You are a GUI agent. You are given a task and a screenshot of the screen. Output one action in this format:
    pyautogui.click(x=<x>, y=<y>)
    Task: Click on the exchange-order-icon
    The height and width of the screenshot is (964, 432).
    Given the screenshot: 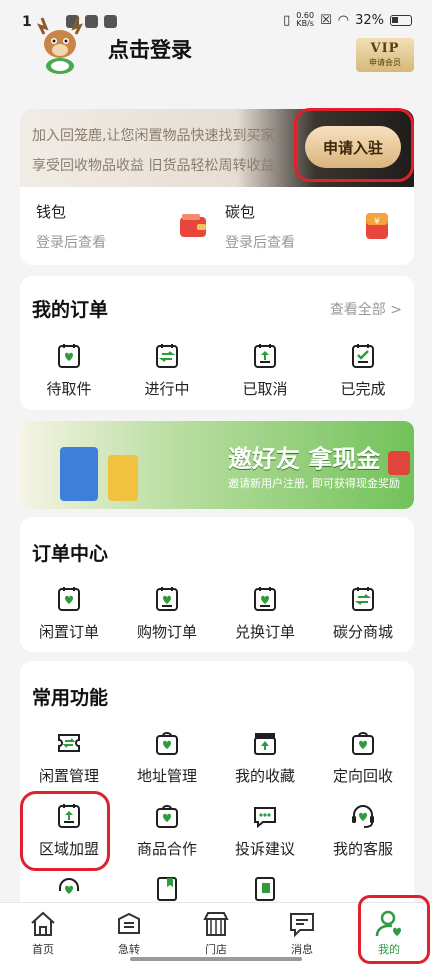 What is the action you would take?
    pyautogui.click(x=265, y=599)
    